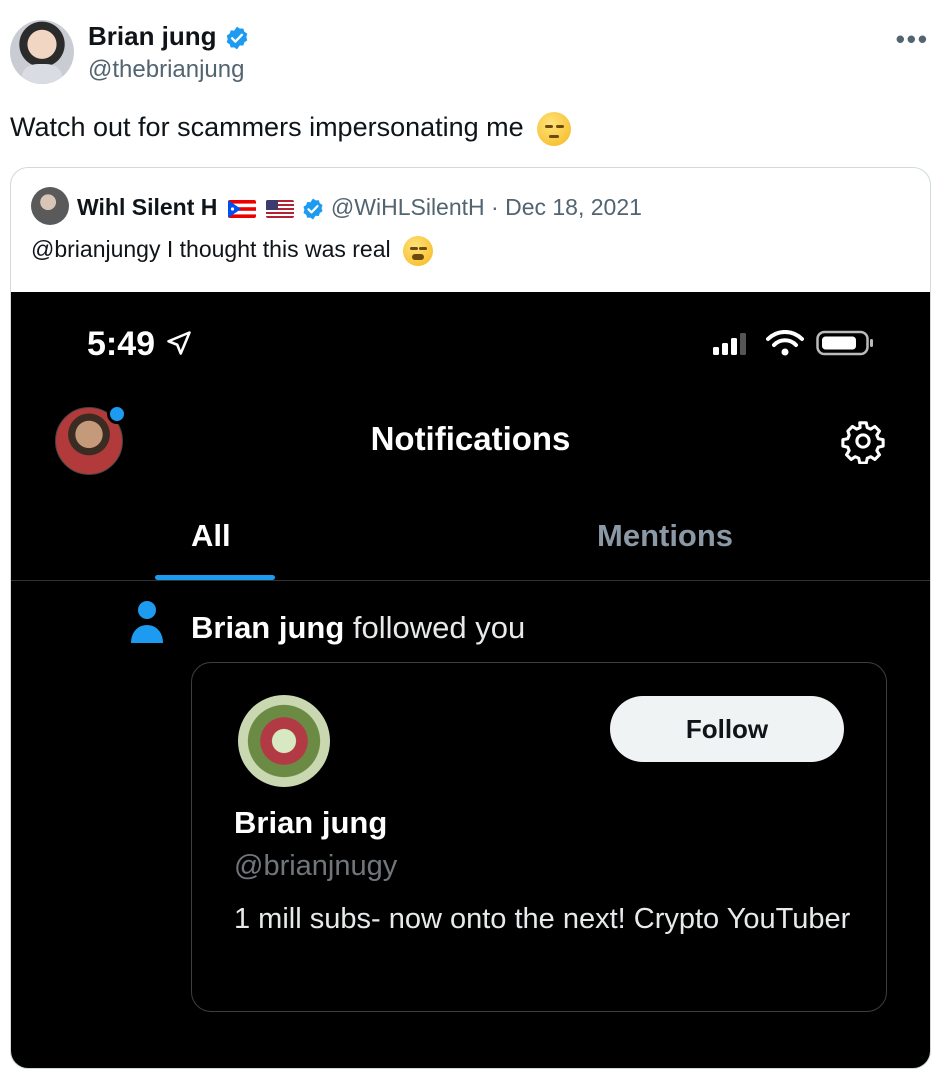 The height and width of the screenshot is (1069, 947). What do you see at coordinates (211, 249) in the screenshot?
I see `quoted-text: @brianjungy I thought this was real` at bounding box center [211, 249].